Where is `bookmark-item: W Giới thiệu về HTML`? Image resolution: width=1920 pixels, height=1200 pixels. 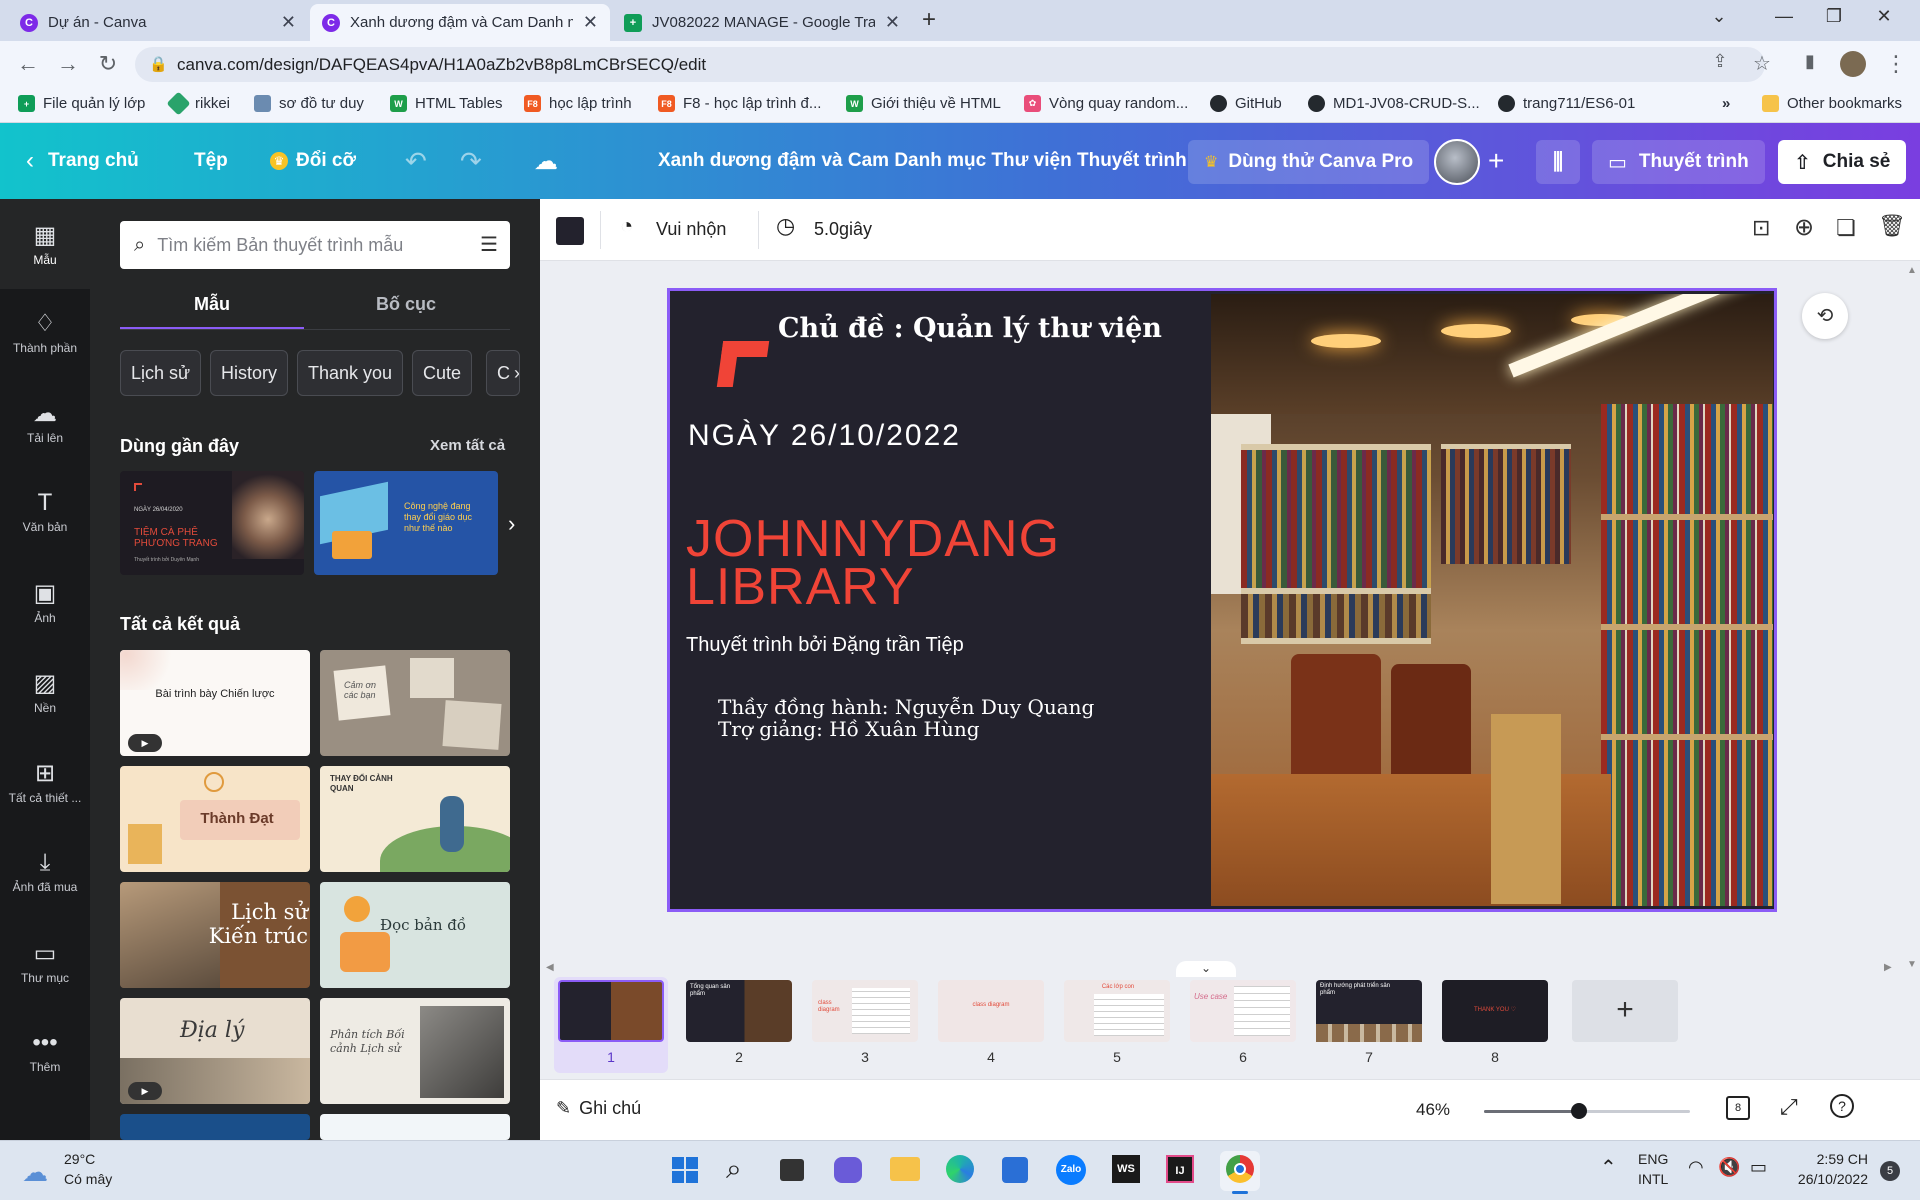 bookmark-item: W Giới thiệu về HTML is located at coordinates (923, 103).